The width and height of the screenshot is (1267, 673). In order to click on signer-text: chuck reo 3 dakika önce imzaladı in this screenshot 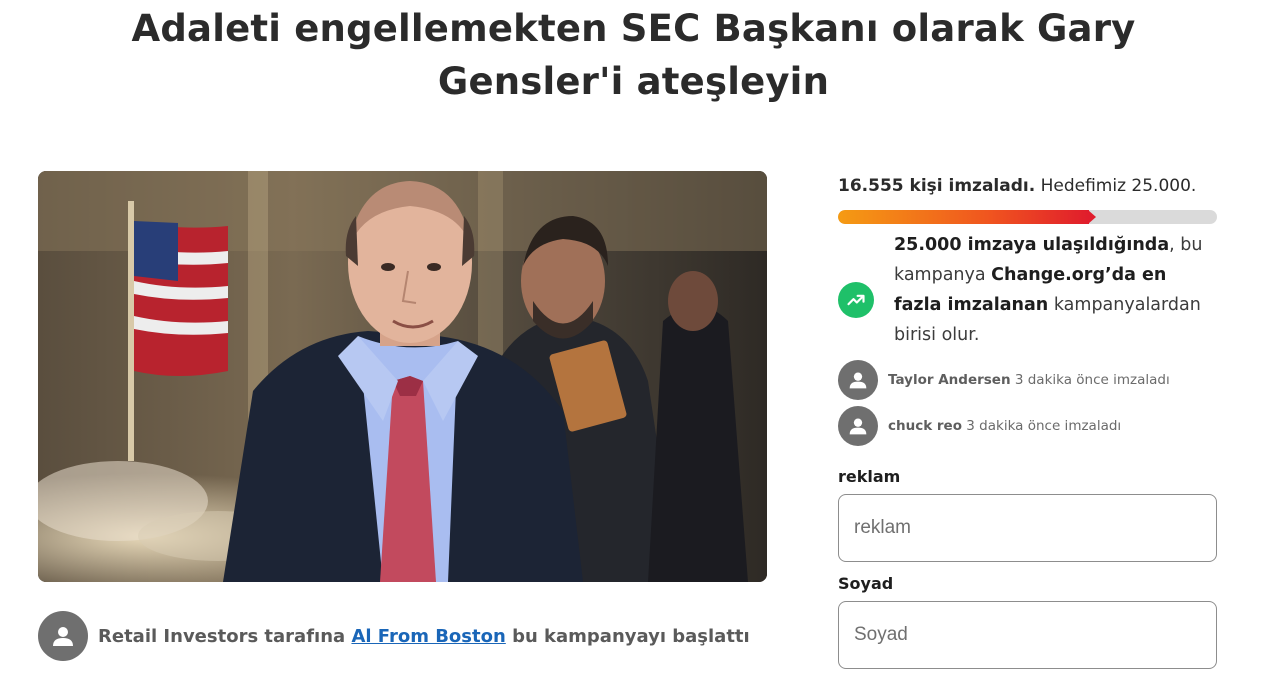, I will do `click(1004, 426)`.